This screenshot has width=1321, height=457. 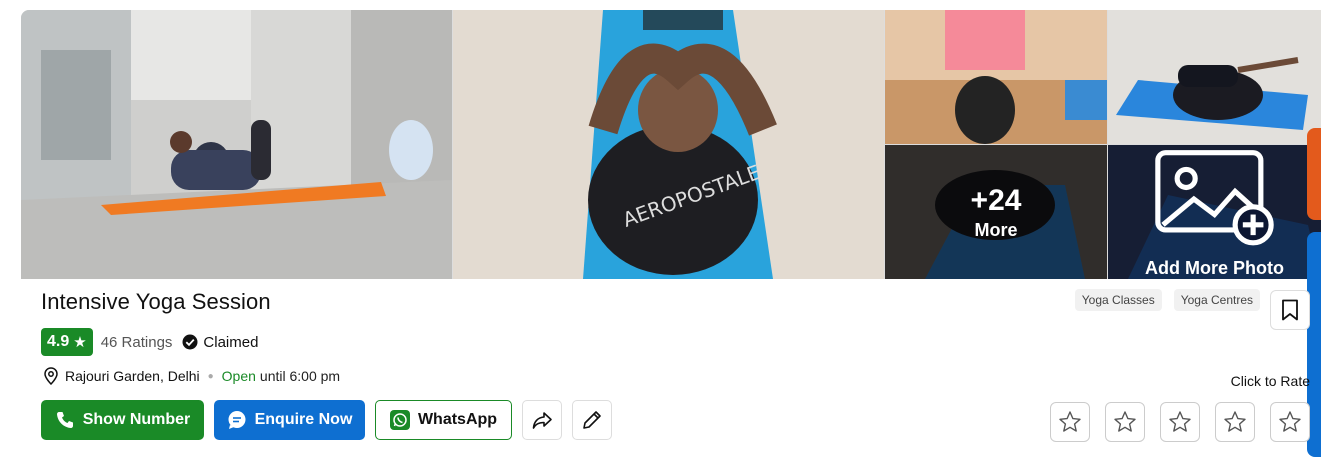 I want to click on whatsapp-icon, so click(x=399, y=420).